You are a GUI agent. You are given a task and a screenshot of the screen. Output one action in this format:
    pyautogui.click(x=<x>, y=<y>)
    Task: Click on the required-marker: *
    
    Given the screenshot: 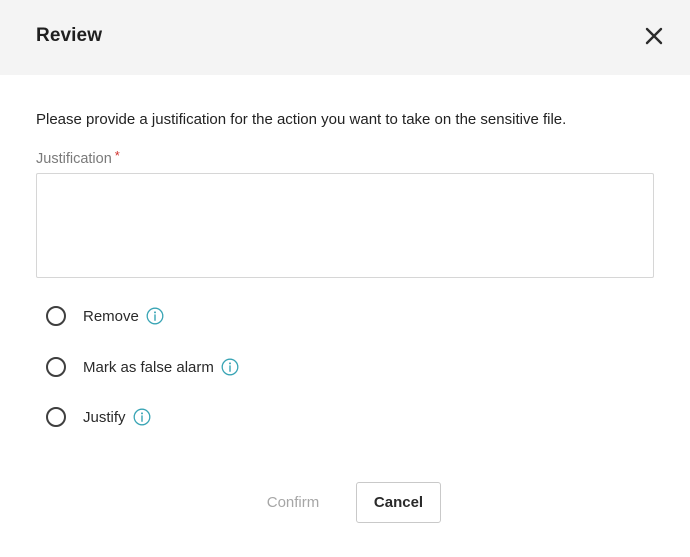 What is the action you would take?
    pyautogui.click(x=117, y=155)
    